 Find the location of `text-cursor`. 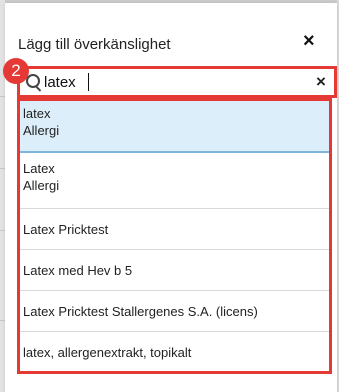

text-cursor is located at coordinates (88, 82).